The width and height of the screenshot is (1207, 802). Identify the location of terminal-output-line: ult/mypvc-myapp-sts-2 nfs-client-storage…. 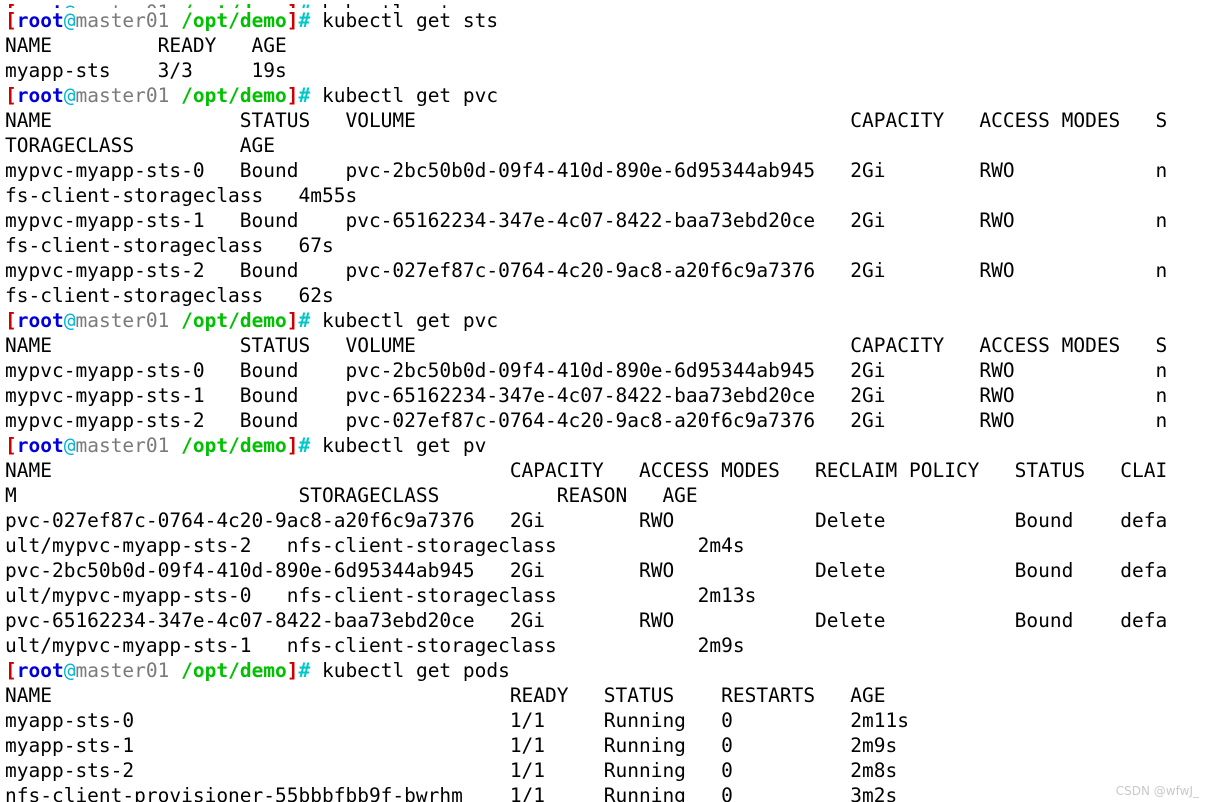
(606, 545).